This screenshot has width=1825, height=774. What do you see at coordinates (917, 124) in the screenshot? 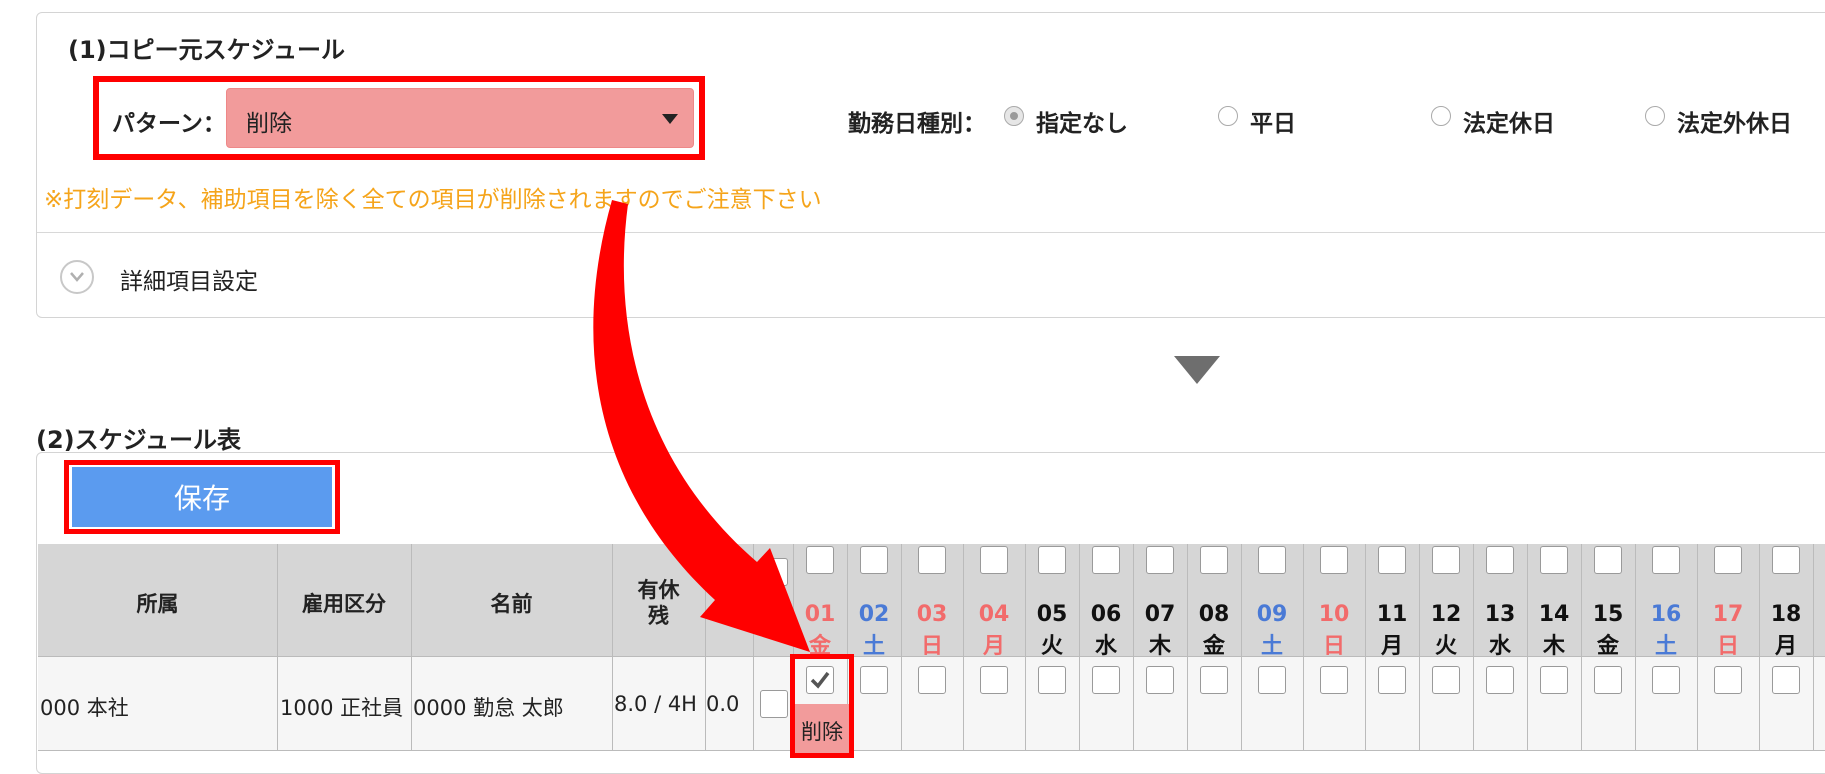
I see `worktype-label: 勤務日種別：` at bounding box center [917, 124].